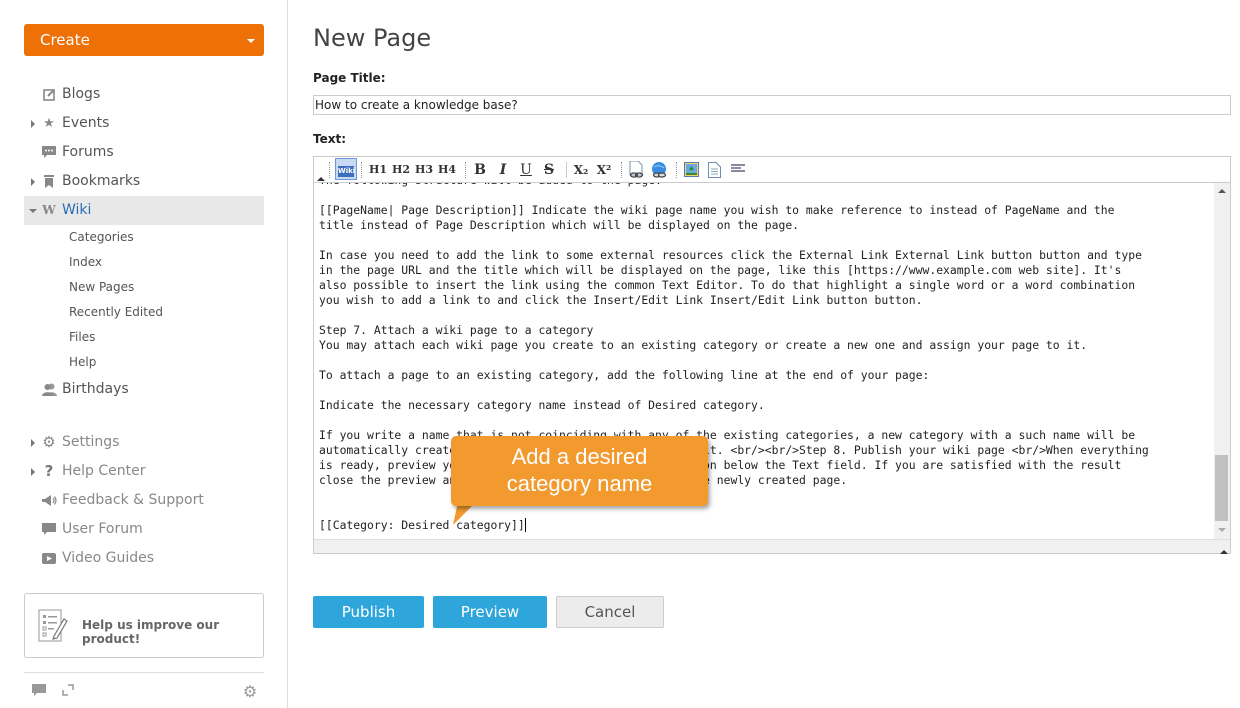  Describe the element at coordinates (144, 210) in the screenshot. I see `sidebar-item-wiki: W Wiki` at that location.